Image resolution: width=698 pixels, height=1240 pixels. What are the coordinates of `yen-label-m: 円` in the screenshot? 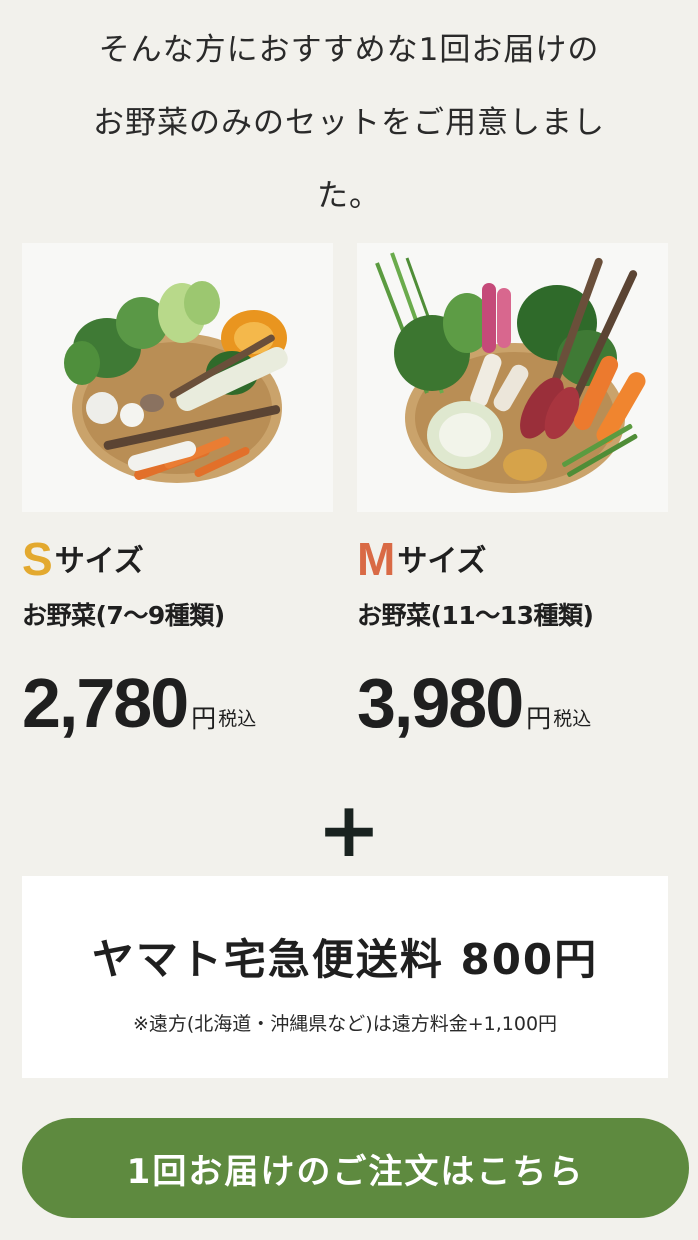 It's located at (539, 718).